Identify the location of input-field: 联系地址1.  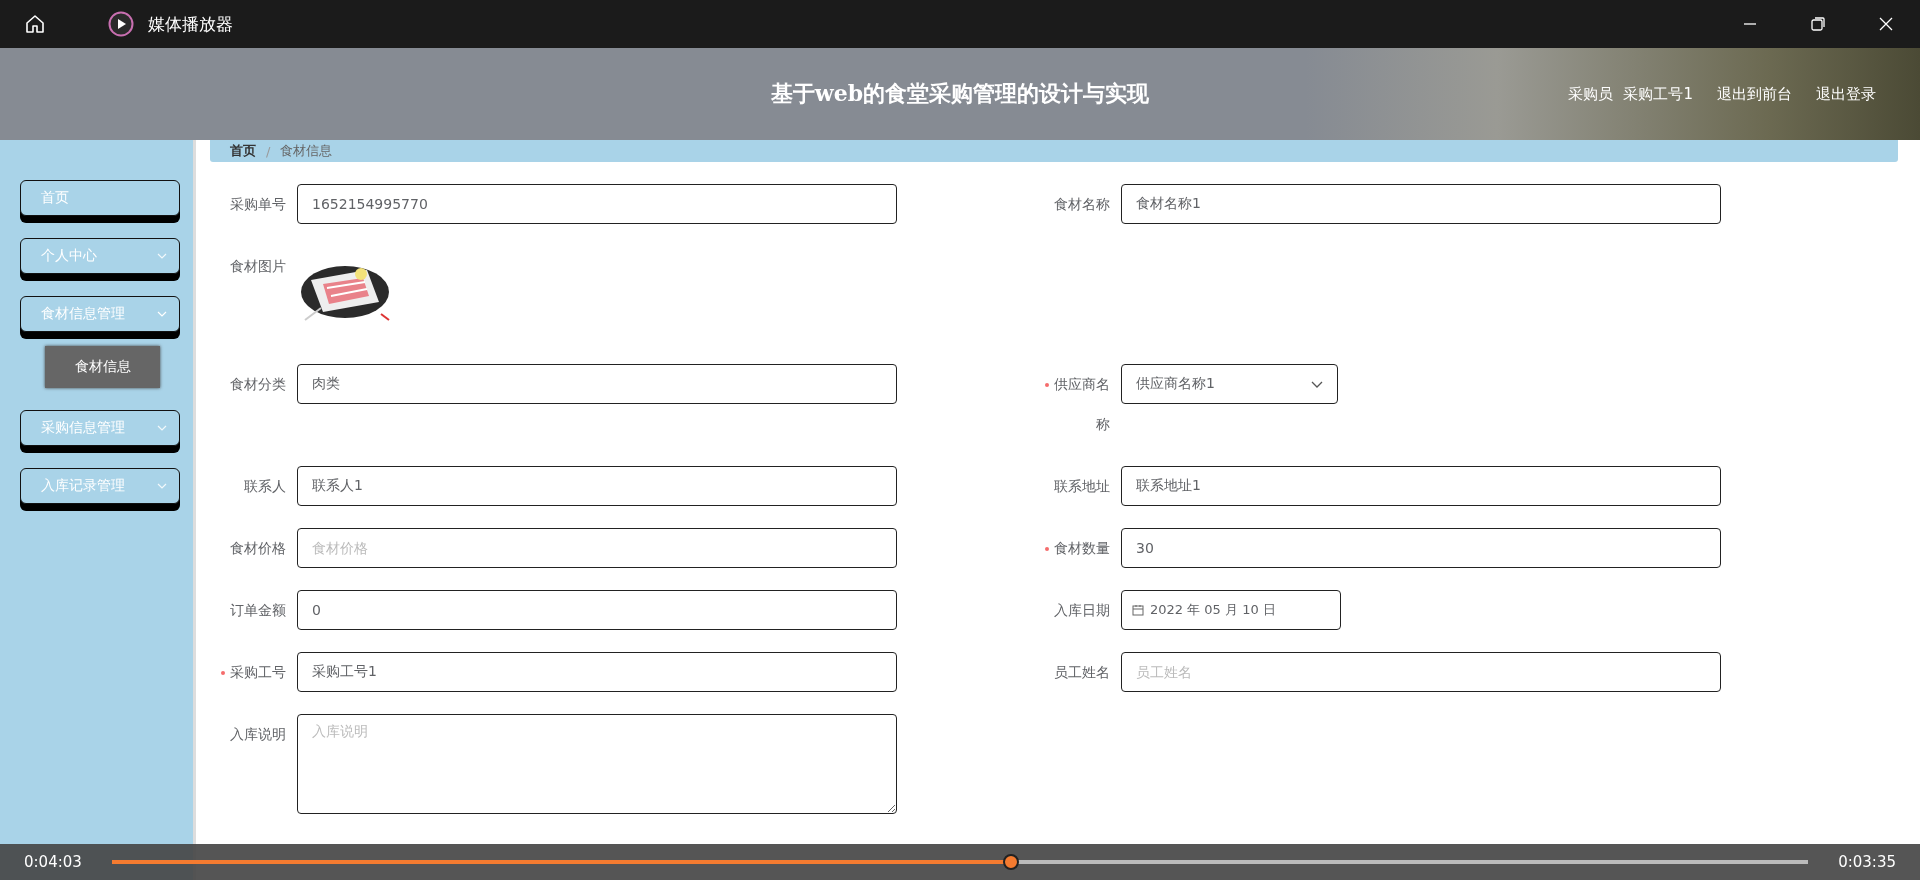
(1421, 486).